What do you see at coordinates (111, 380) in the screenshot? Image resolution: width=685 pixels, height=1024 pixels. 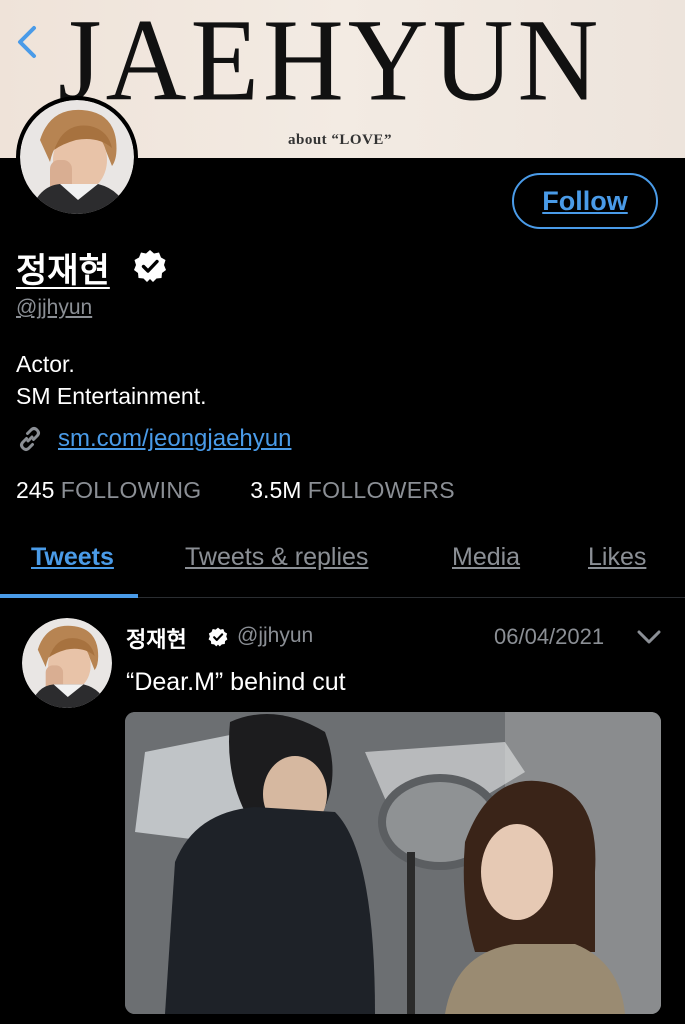 I see `profile-bio: Actor. SM Entertainment.` at bounding box center [111, 380].